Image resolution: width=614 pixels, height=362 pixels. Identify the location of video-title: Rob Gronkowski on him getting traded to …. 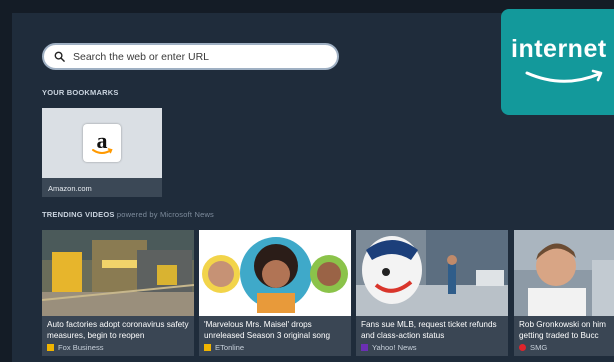
(562, 330).